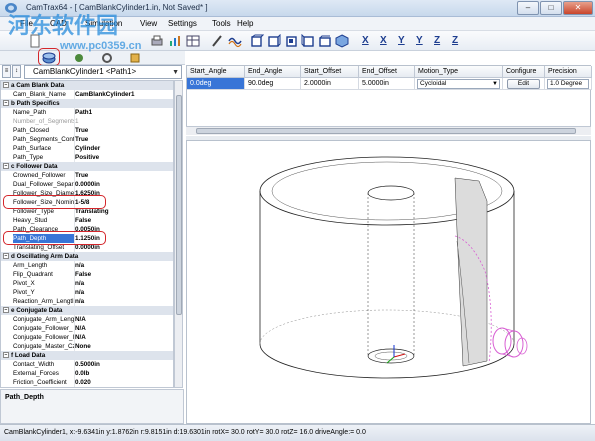  Describe the element at coordinates (578, 8) in the screenshot. I see `close-button: ✕` at that location.